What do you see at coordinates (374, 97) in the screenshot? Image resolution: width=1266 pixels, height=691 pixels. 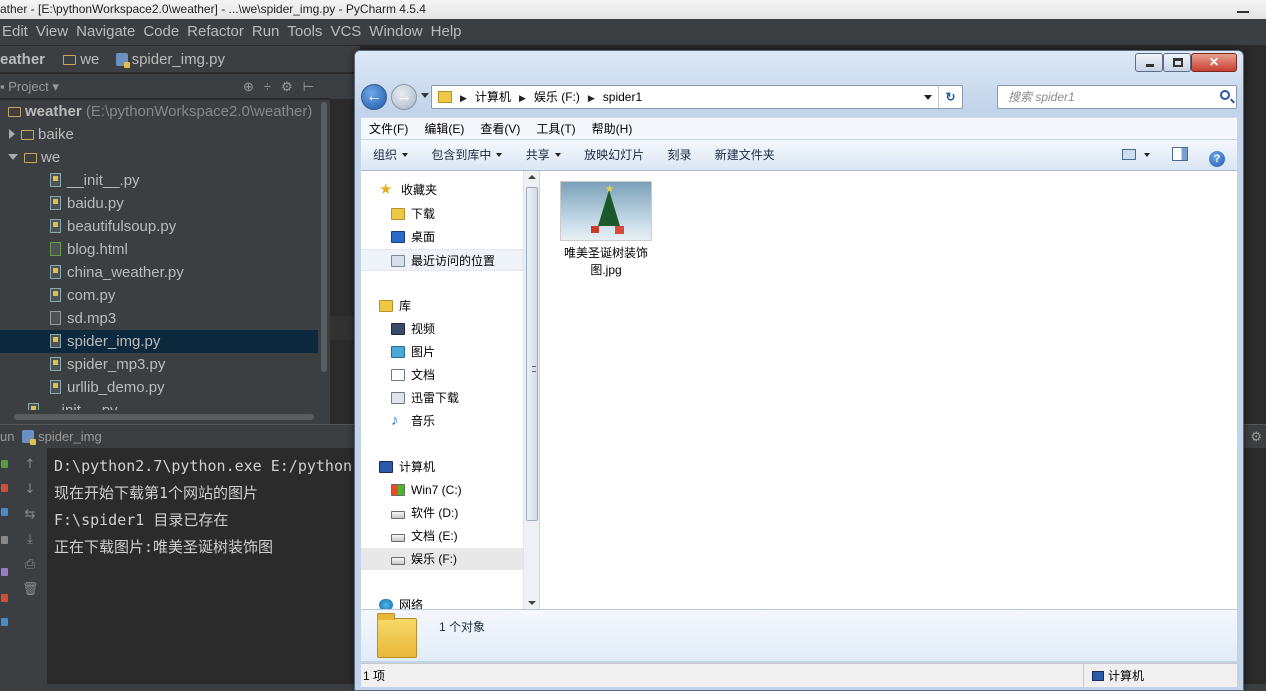 I see `back-button` at bounding box center [374, 97].